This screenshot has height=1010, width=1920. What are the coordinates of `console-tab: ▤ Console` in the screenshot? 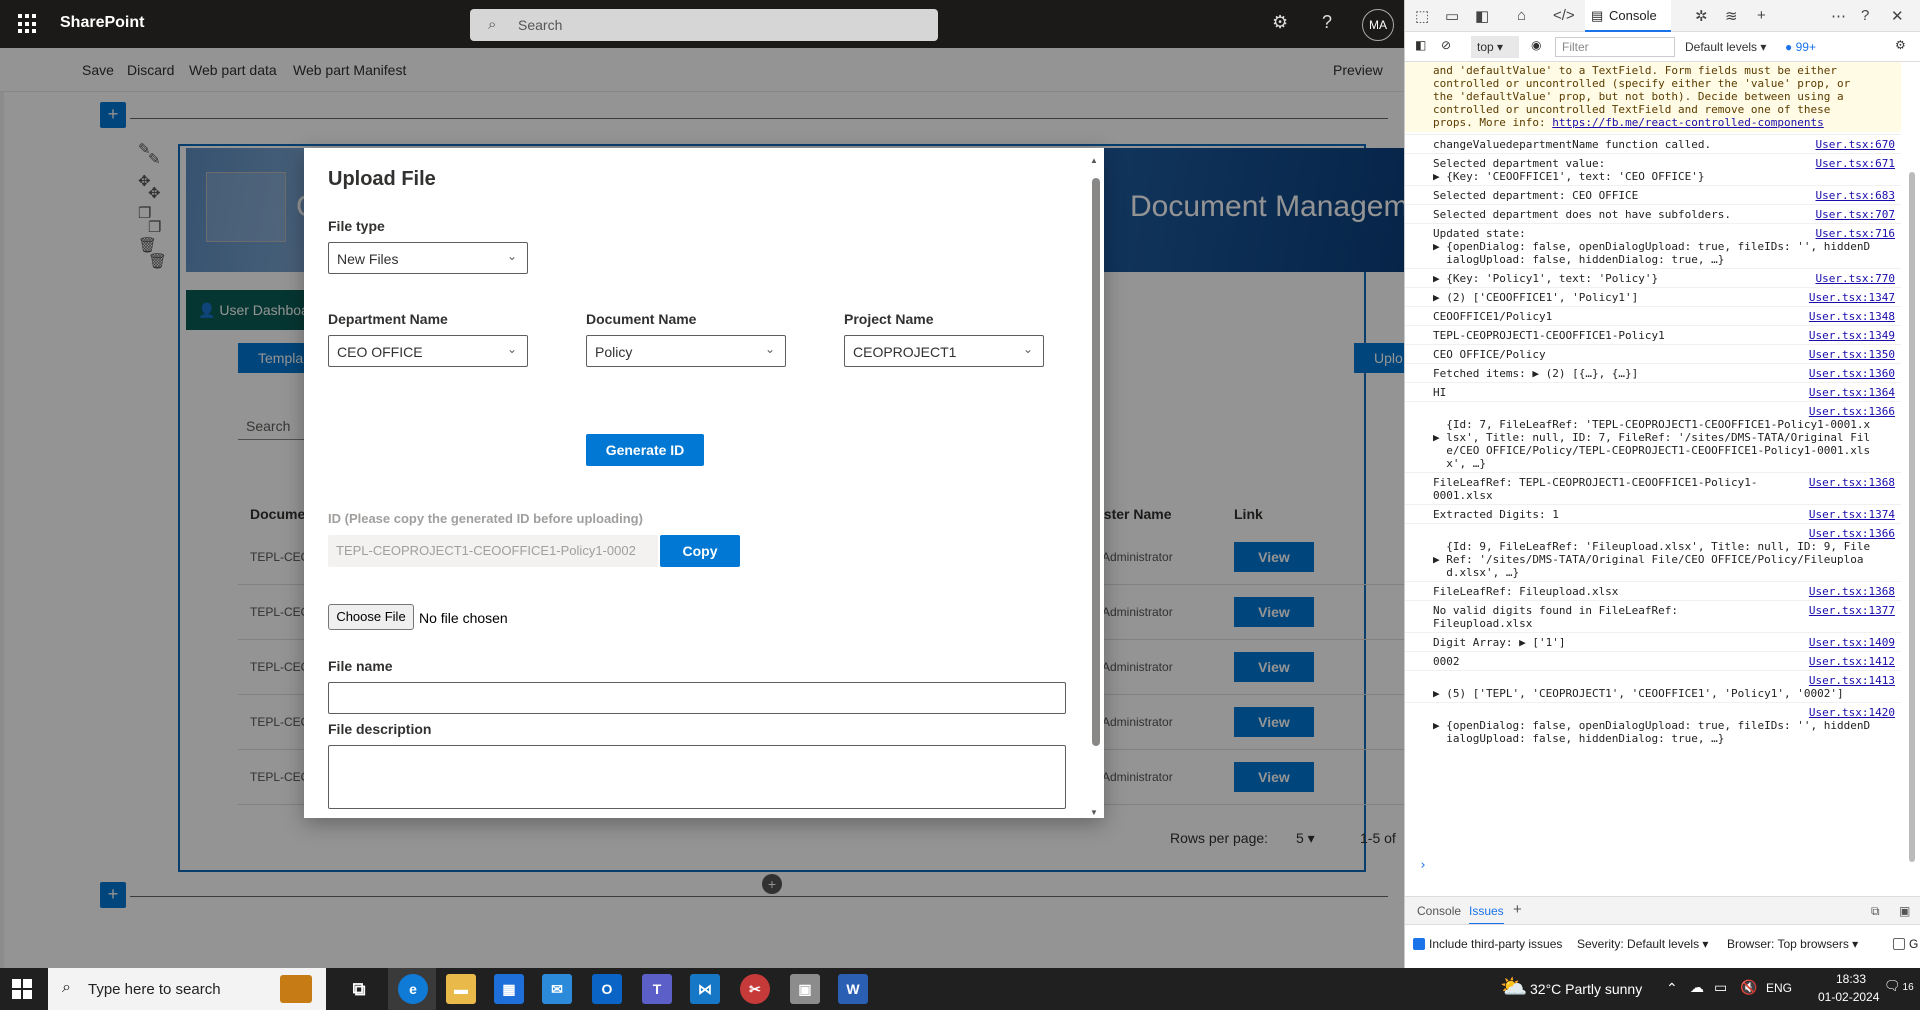 It's located at (1628, 16).